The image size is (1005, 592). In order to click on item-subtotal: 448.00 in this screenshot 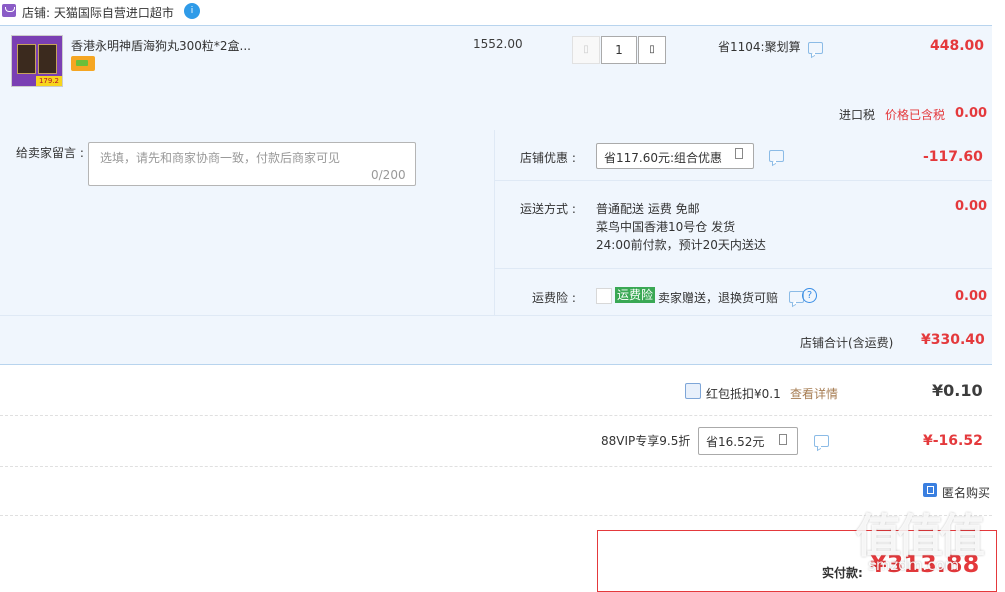, I will do `click(957, 46)`.